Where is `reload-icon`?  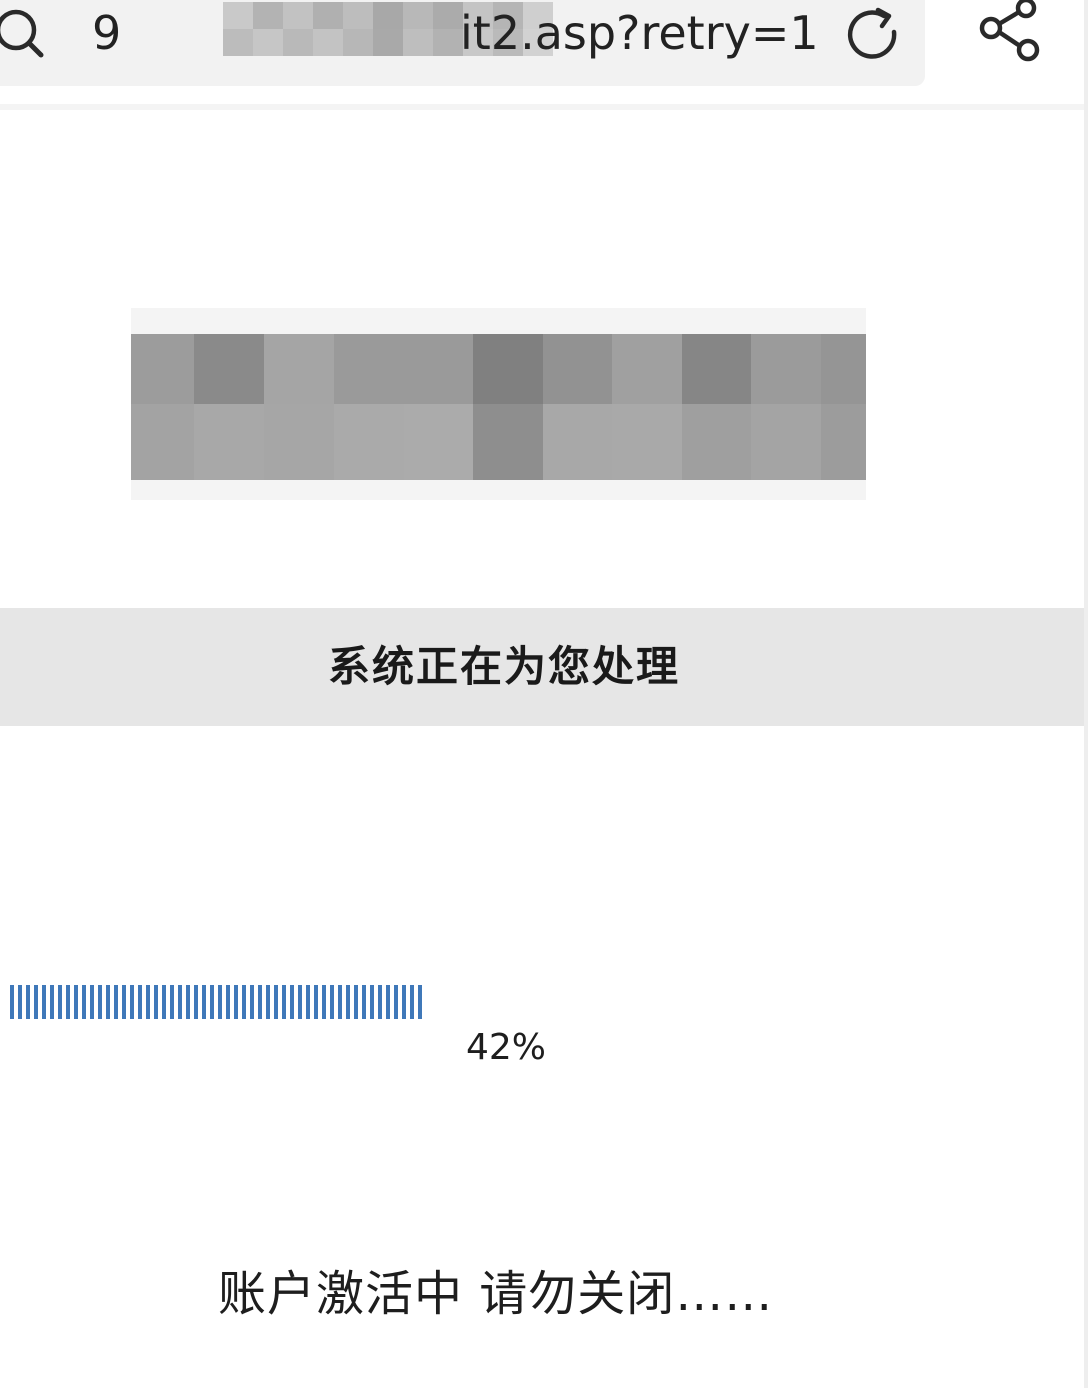 reload-icon is located at coordinates (873, 35).